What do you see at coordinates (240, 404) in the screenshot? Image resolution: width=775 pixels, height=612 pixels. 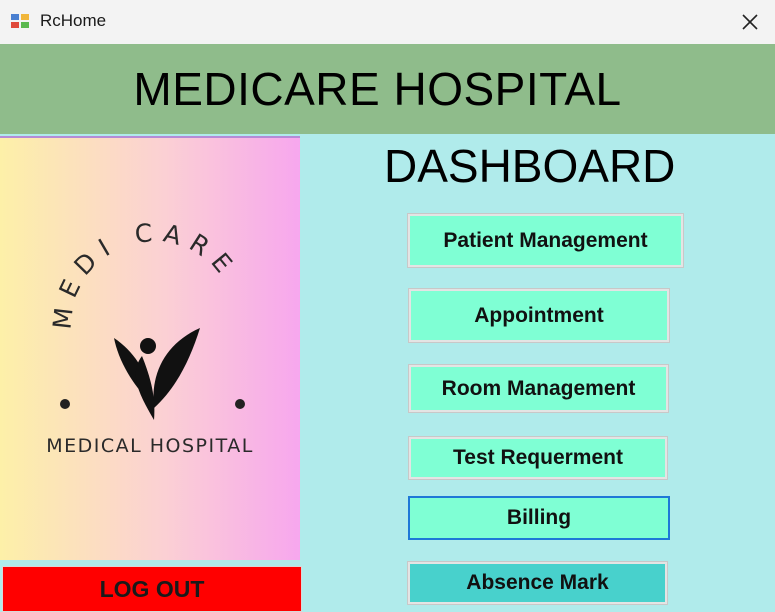 I see `logo-dot-right` at bounding box center [240, 404].